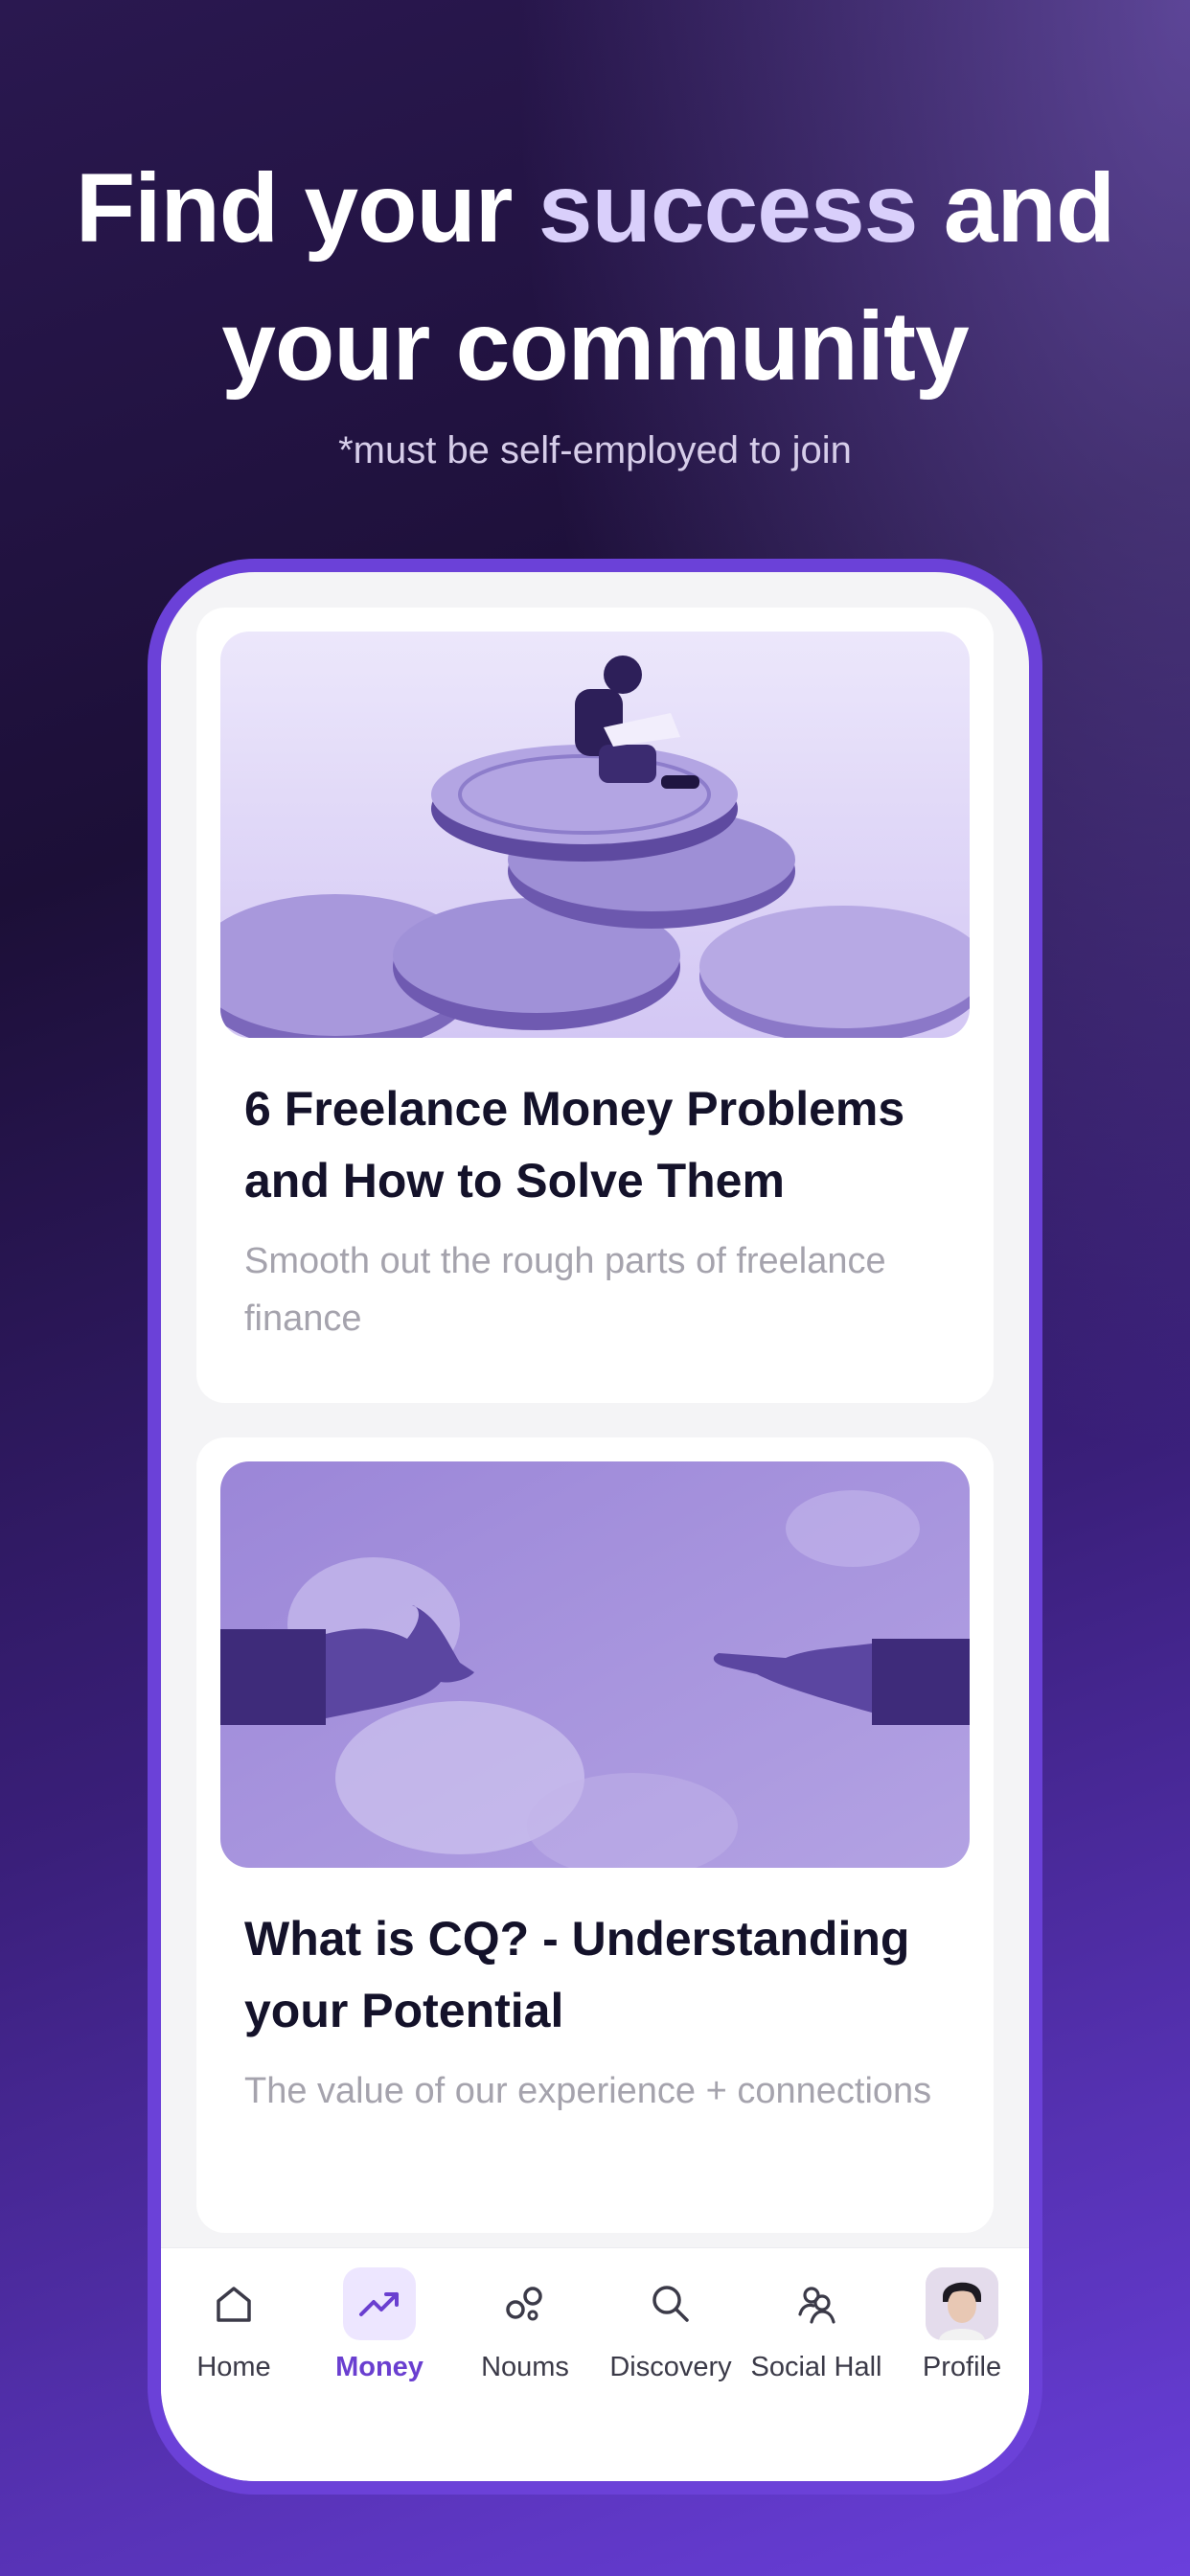 This screenshot has width=1190, height=2576. I want to click on tab-label: Discovery, so click(670, 2367).